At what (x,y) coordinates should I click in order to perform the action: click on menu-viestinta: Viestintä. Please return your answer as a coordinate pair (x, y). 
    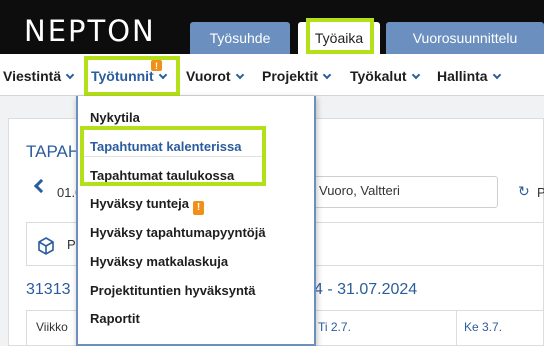
    Looking at the image, I should click on (39, 76).